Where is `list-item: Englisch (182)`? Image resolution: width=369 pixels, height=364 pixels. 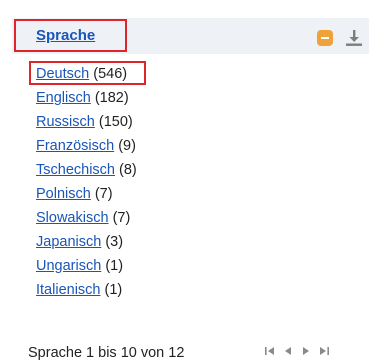 list-item: Englisch (182) is located at coordinates (86, 100).